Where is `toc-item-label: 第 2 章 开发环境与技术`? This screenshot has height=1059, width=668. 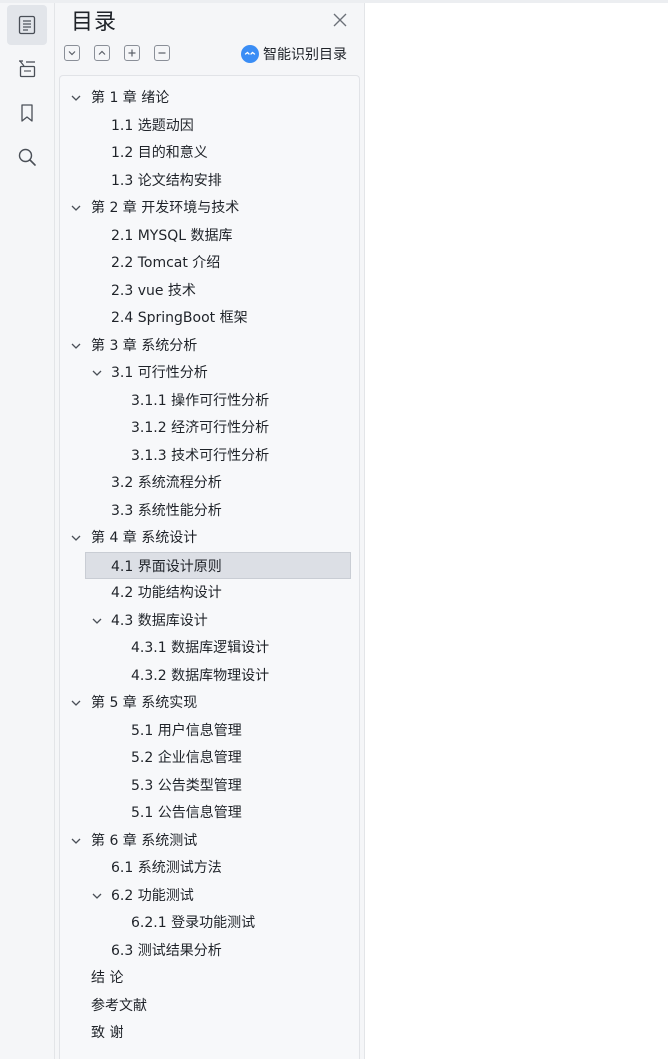 toc-item-label: 第 2 章 开发环境与技术 is located at coordinates (165, 208).